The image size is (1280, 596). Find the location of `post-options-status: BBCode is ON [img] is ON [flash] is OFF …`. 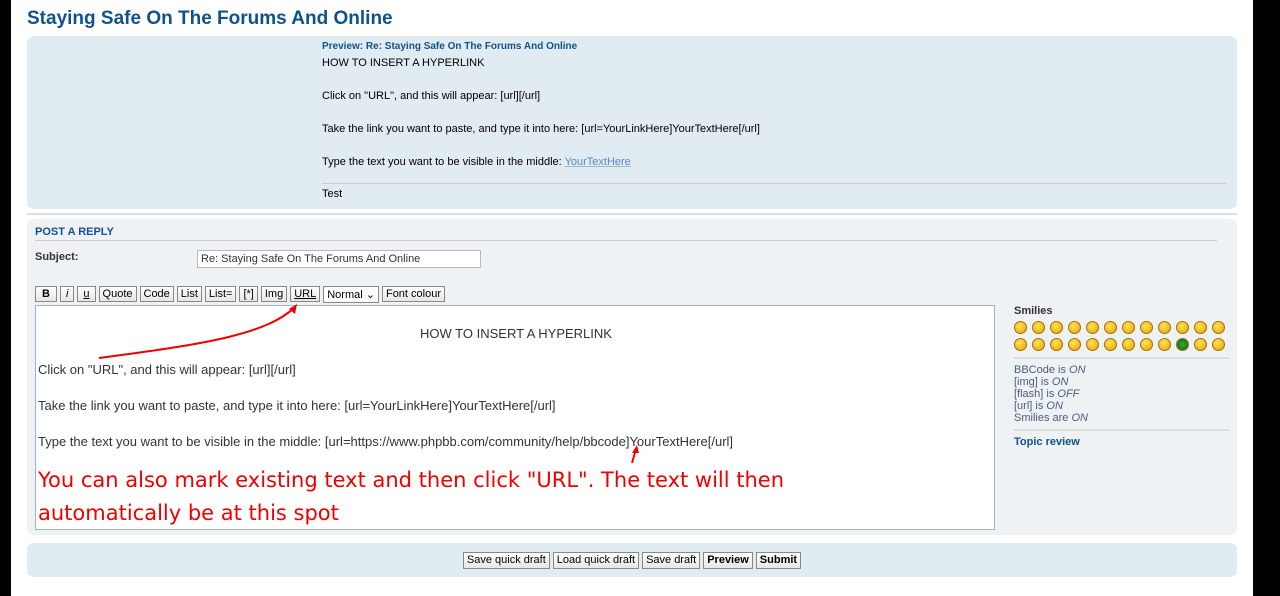

post-options-status: BBCode is ON [img] is ON [flash] is OFF … is located at coordinates (1121, 397).